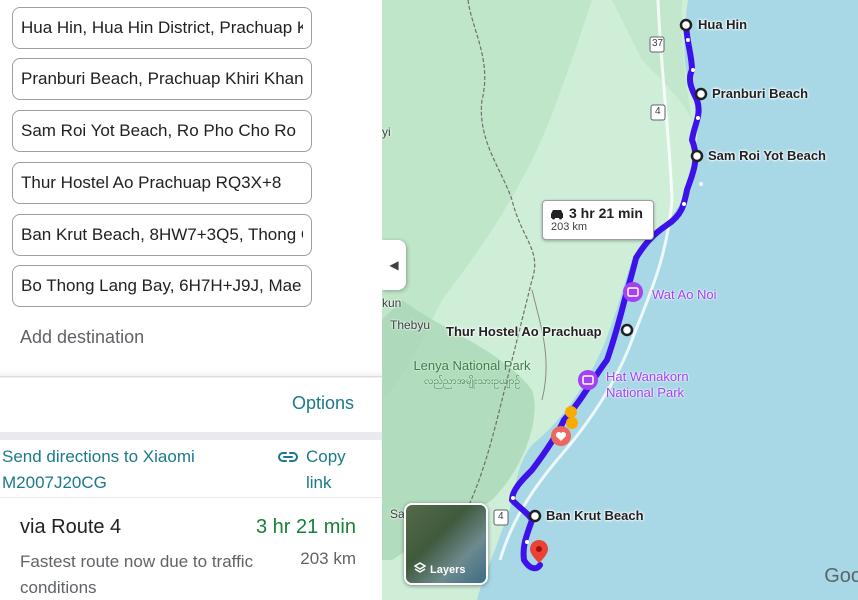 This screenshot has height=600, width=858. Describe the element at coordinates (472, 381) in the screenshot. I see `park-name-burmese: လည်ညာအမျိုးသားဥယျာဉ်` at that location.